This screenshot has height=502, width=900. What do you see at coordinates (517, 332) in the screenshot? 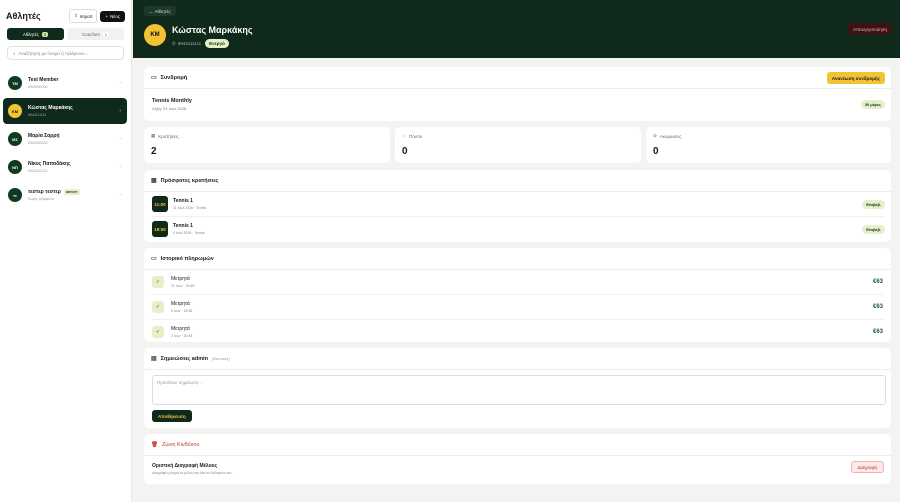
I see `payment-row: ✓ Μετρητά 2 Ιουν · 20:48 €63` at bounding box center [517, 332].